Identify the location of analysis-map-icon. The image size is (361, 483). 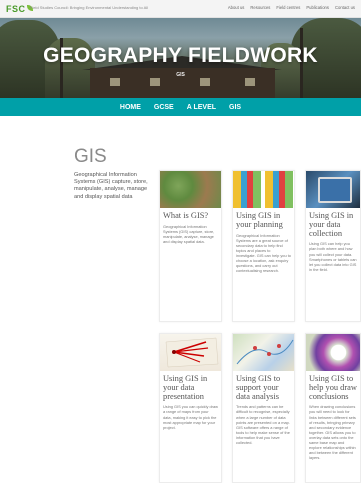
(265, 352).